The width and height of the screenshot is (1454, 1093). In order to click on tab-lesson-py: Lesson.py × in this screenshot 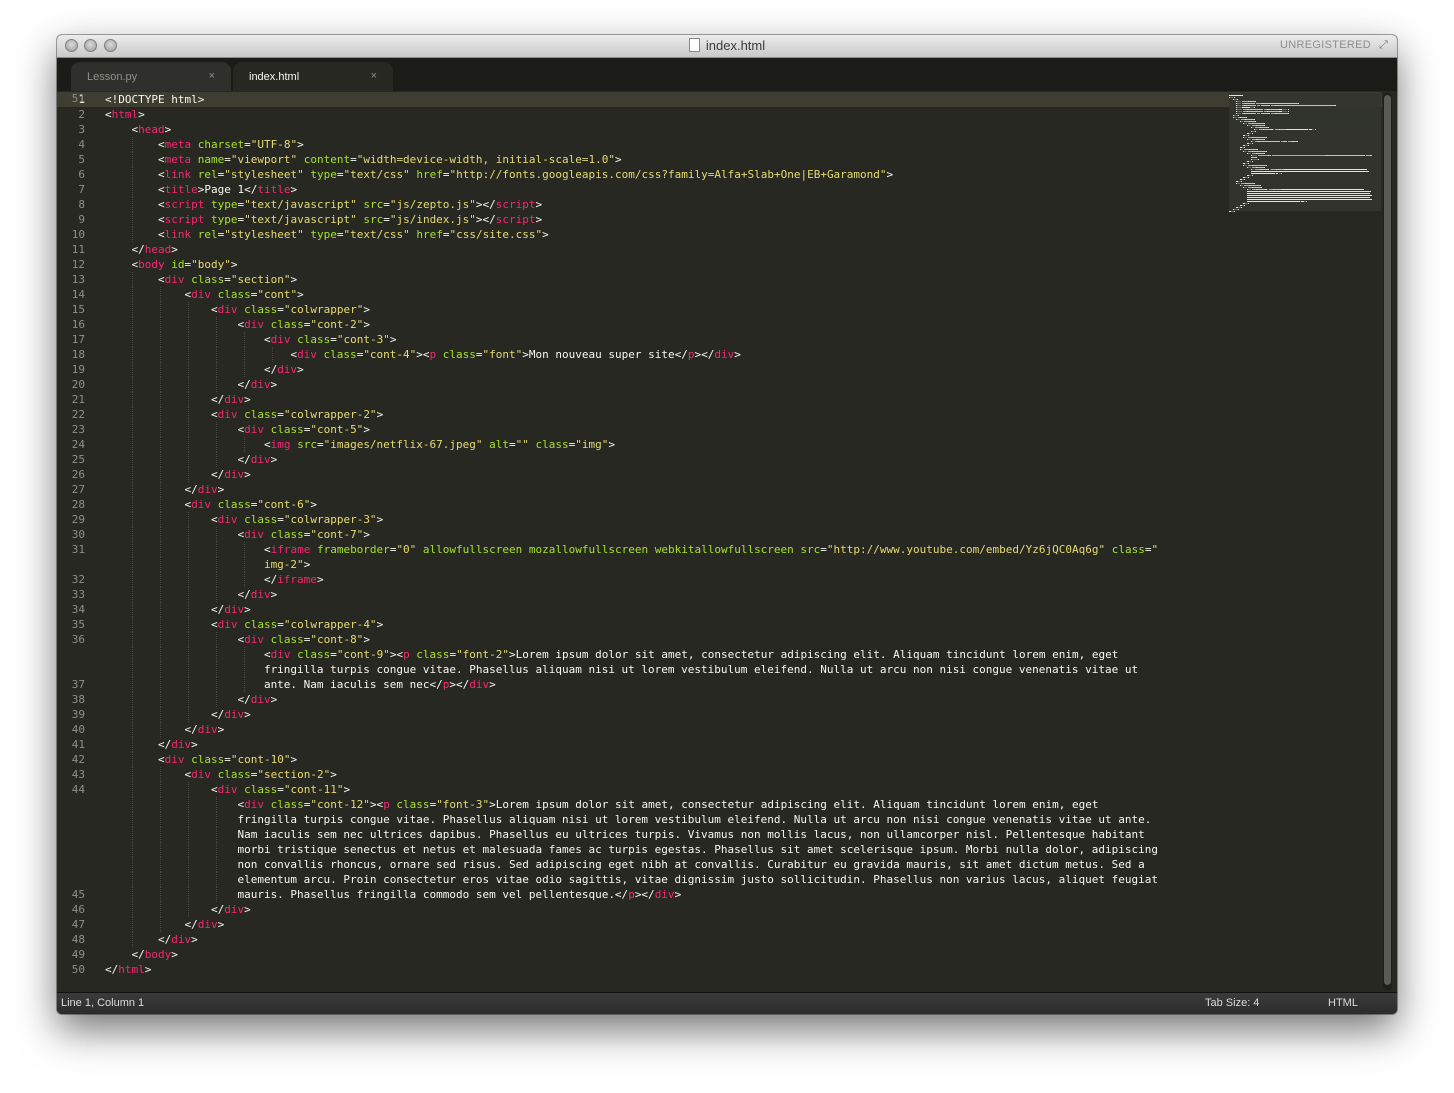, I will do `click(151, 76)`.